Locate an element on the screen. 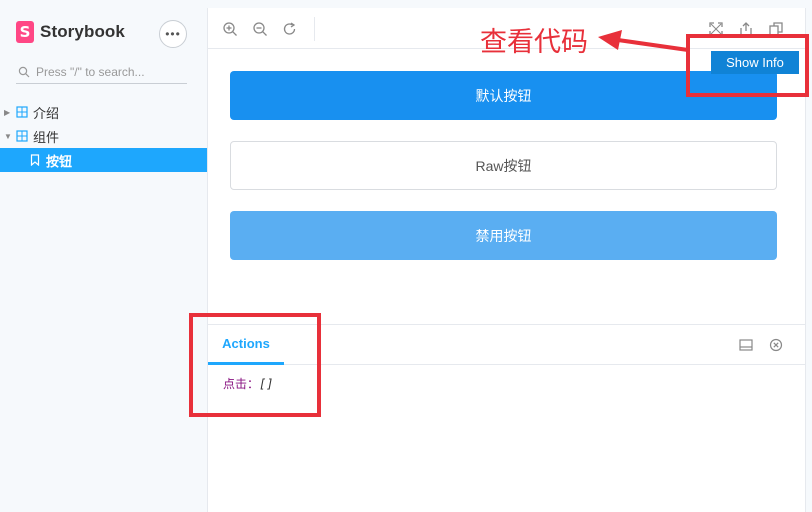 Image resolution: width=812 pixels, height=512 pixels. storybook-logo-icon: S is located at coordinates (25, 32).